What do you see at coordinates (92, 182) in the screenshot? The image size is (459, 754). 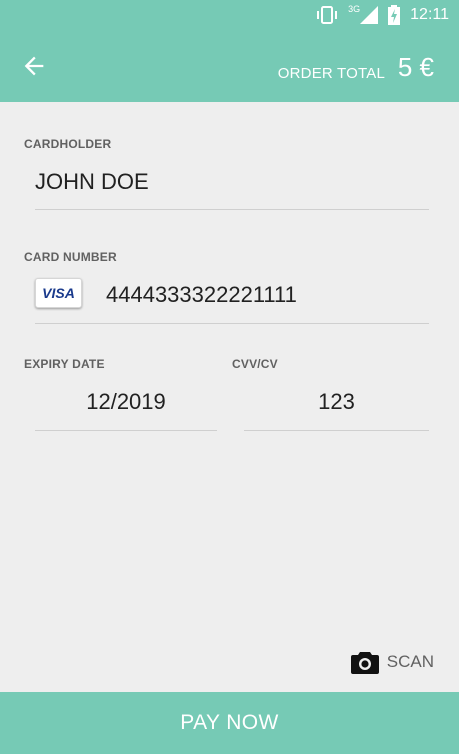 I see `cardholder-input: JOHN DOE` at bounding box center [92, 182].